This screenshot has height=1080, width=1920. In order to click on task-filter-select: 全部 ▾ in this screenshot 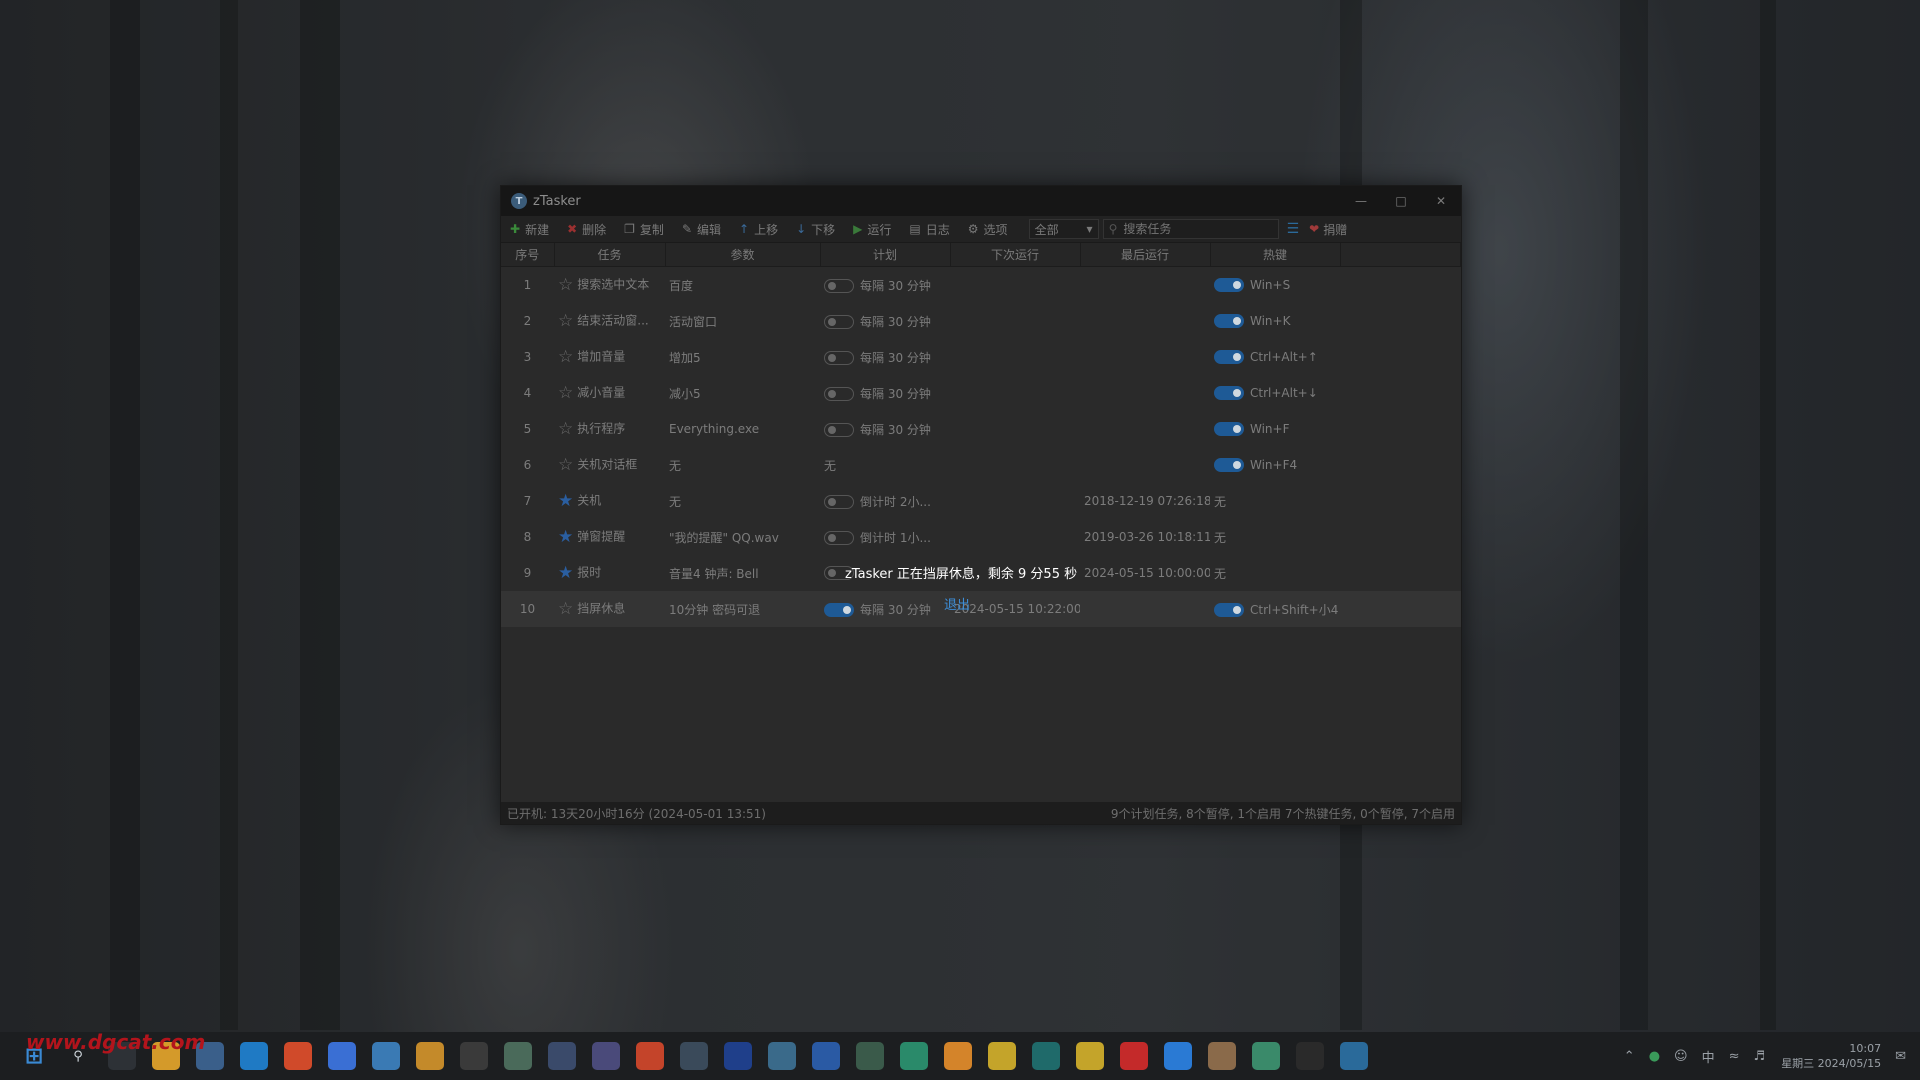, I will do `click(1063, 229)`.